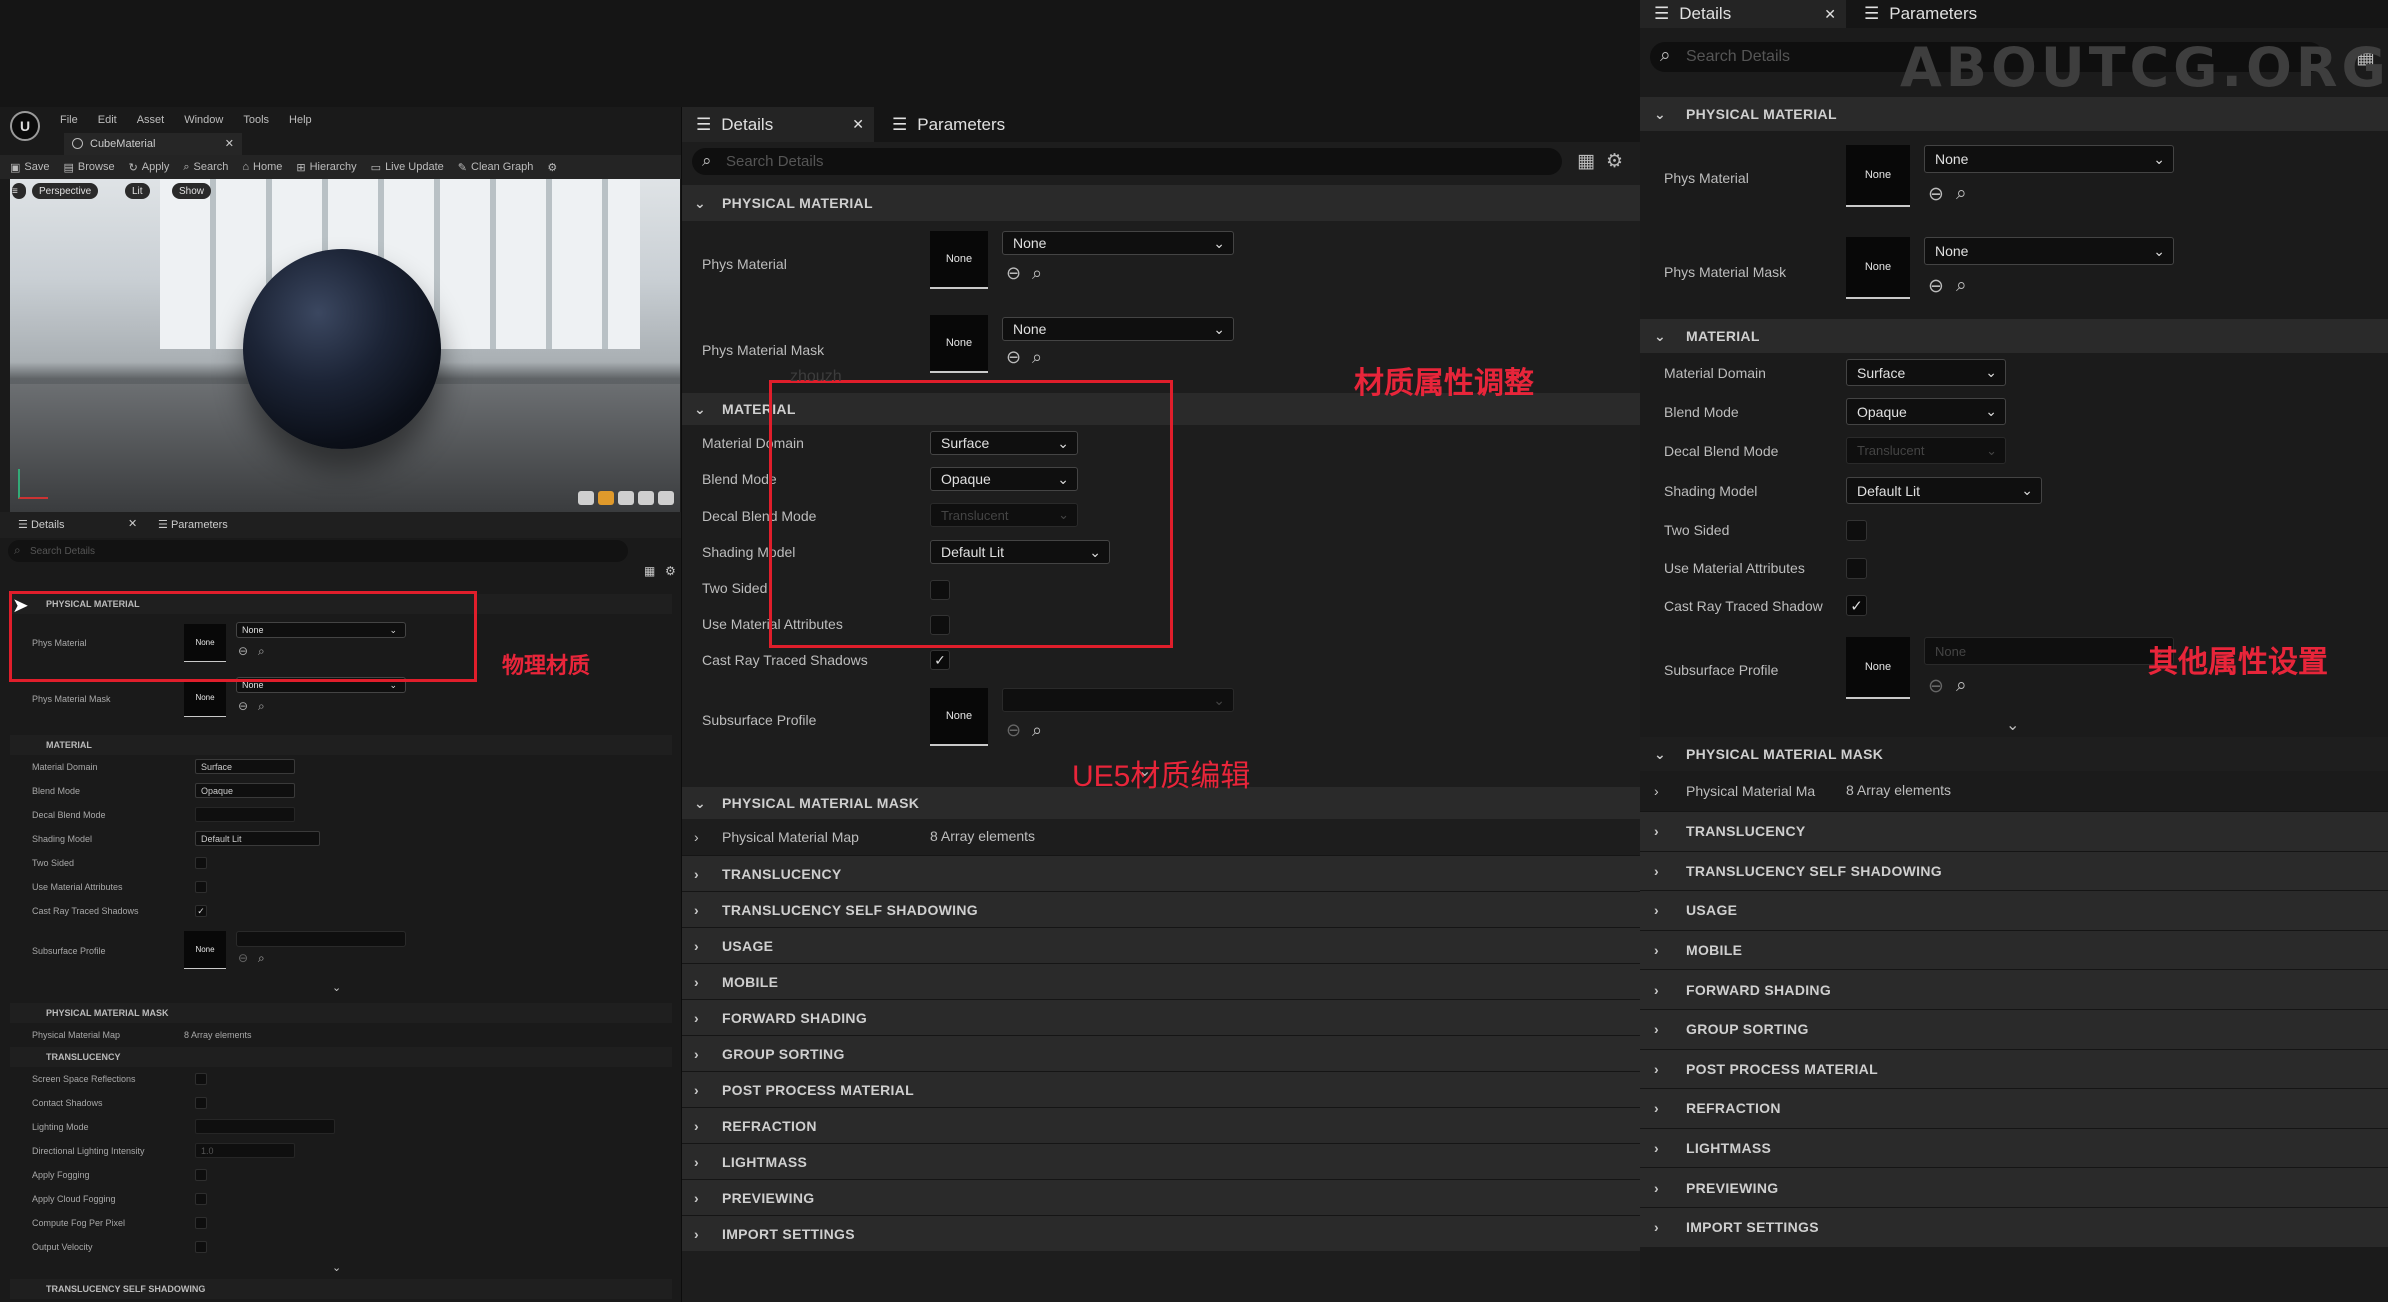  I want to click on section-mobile: › MOBILE, so click(1161, 981).